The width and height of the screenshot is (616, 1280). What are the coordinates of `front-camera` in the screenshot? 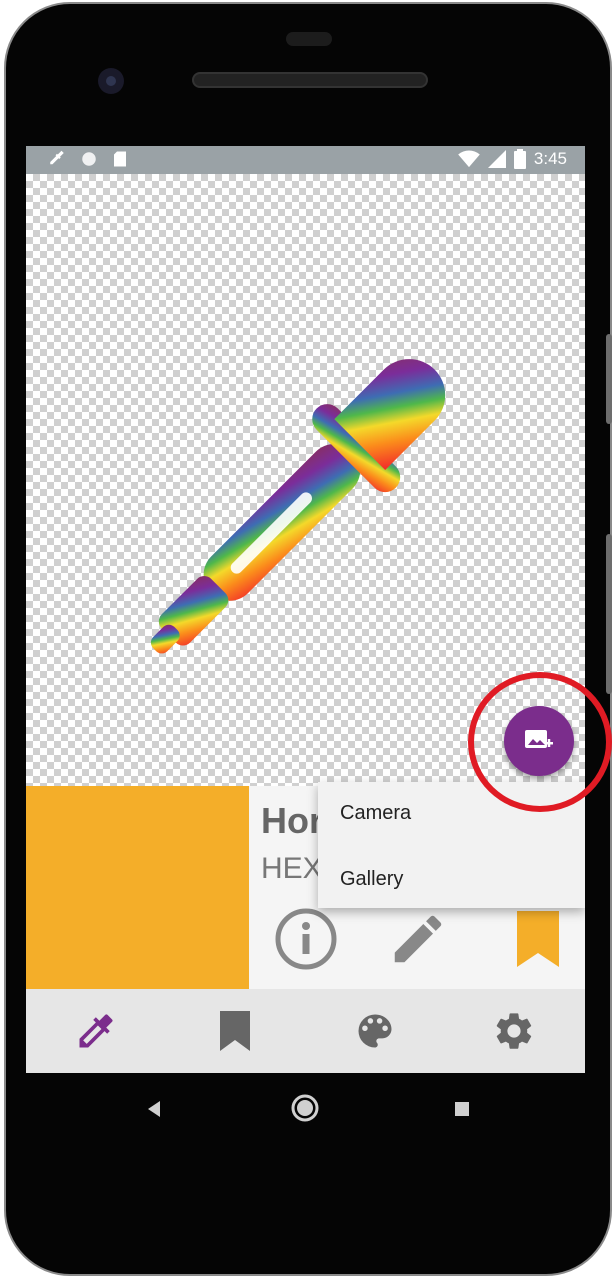 It's located at (111, 81).